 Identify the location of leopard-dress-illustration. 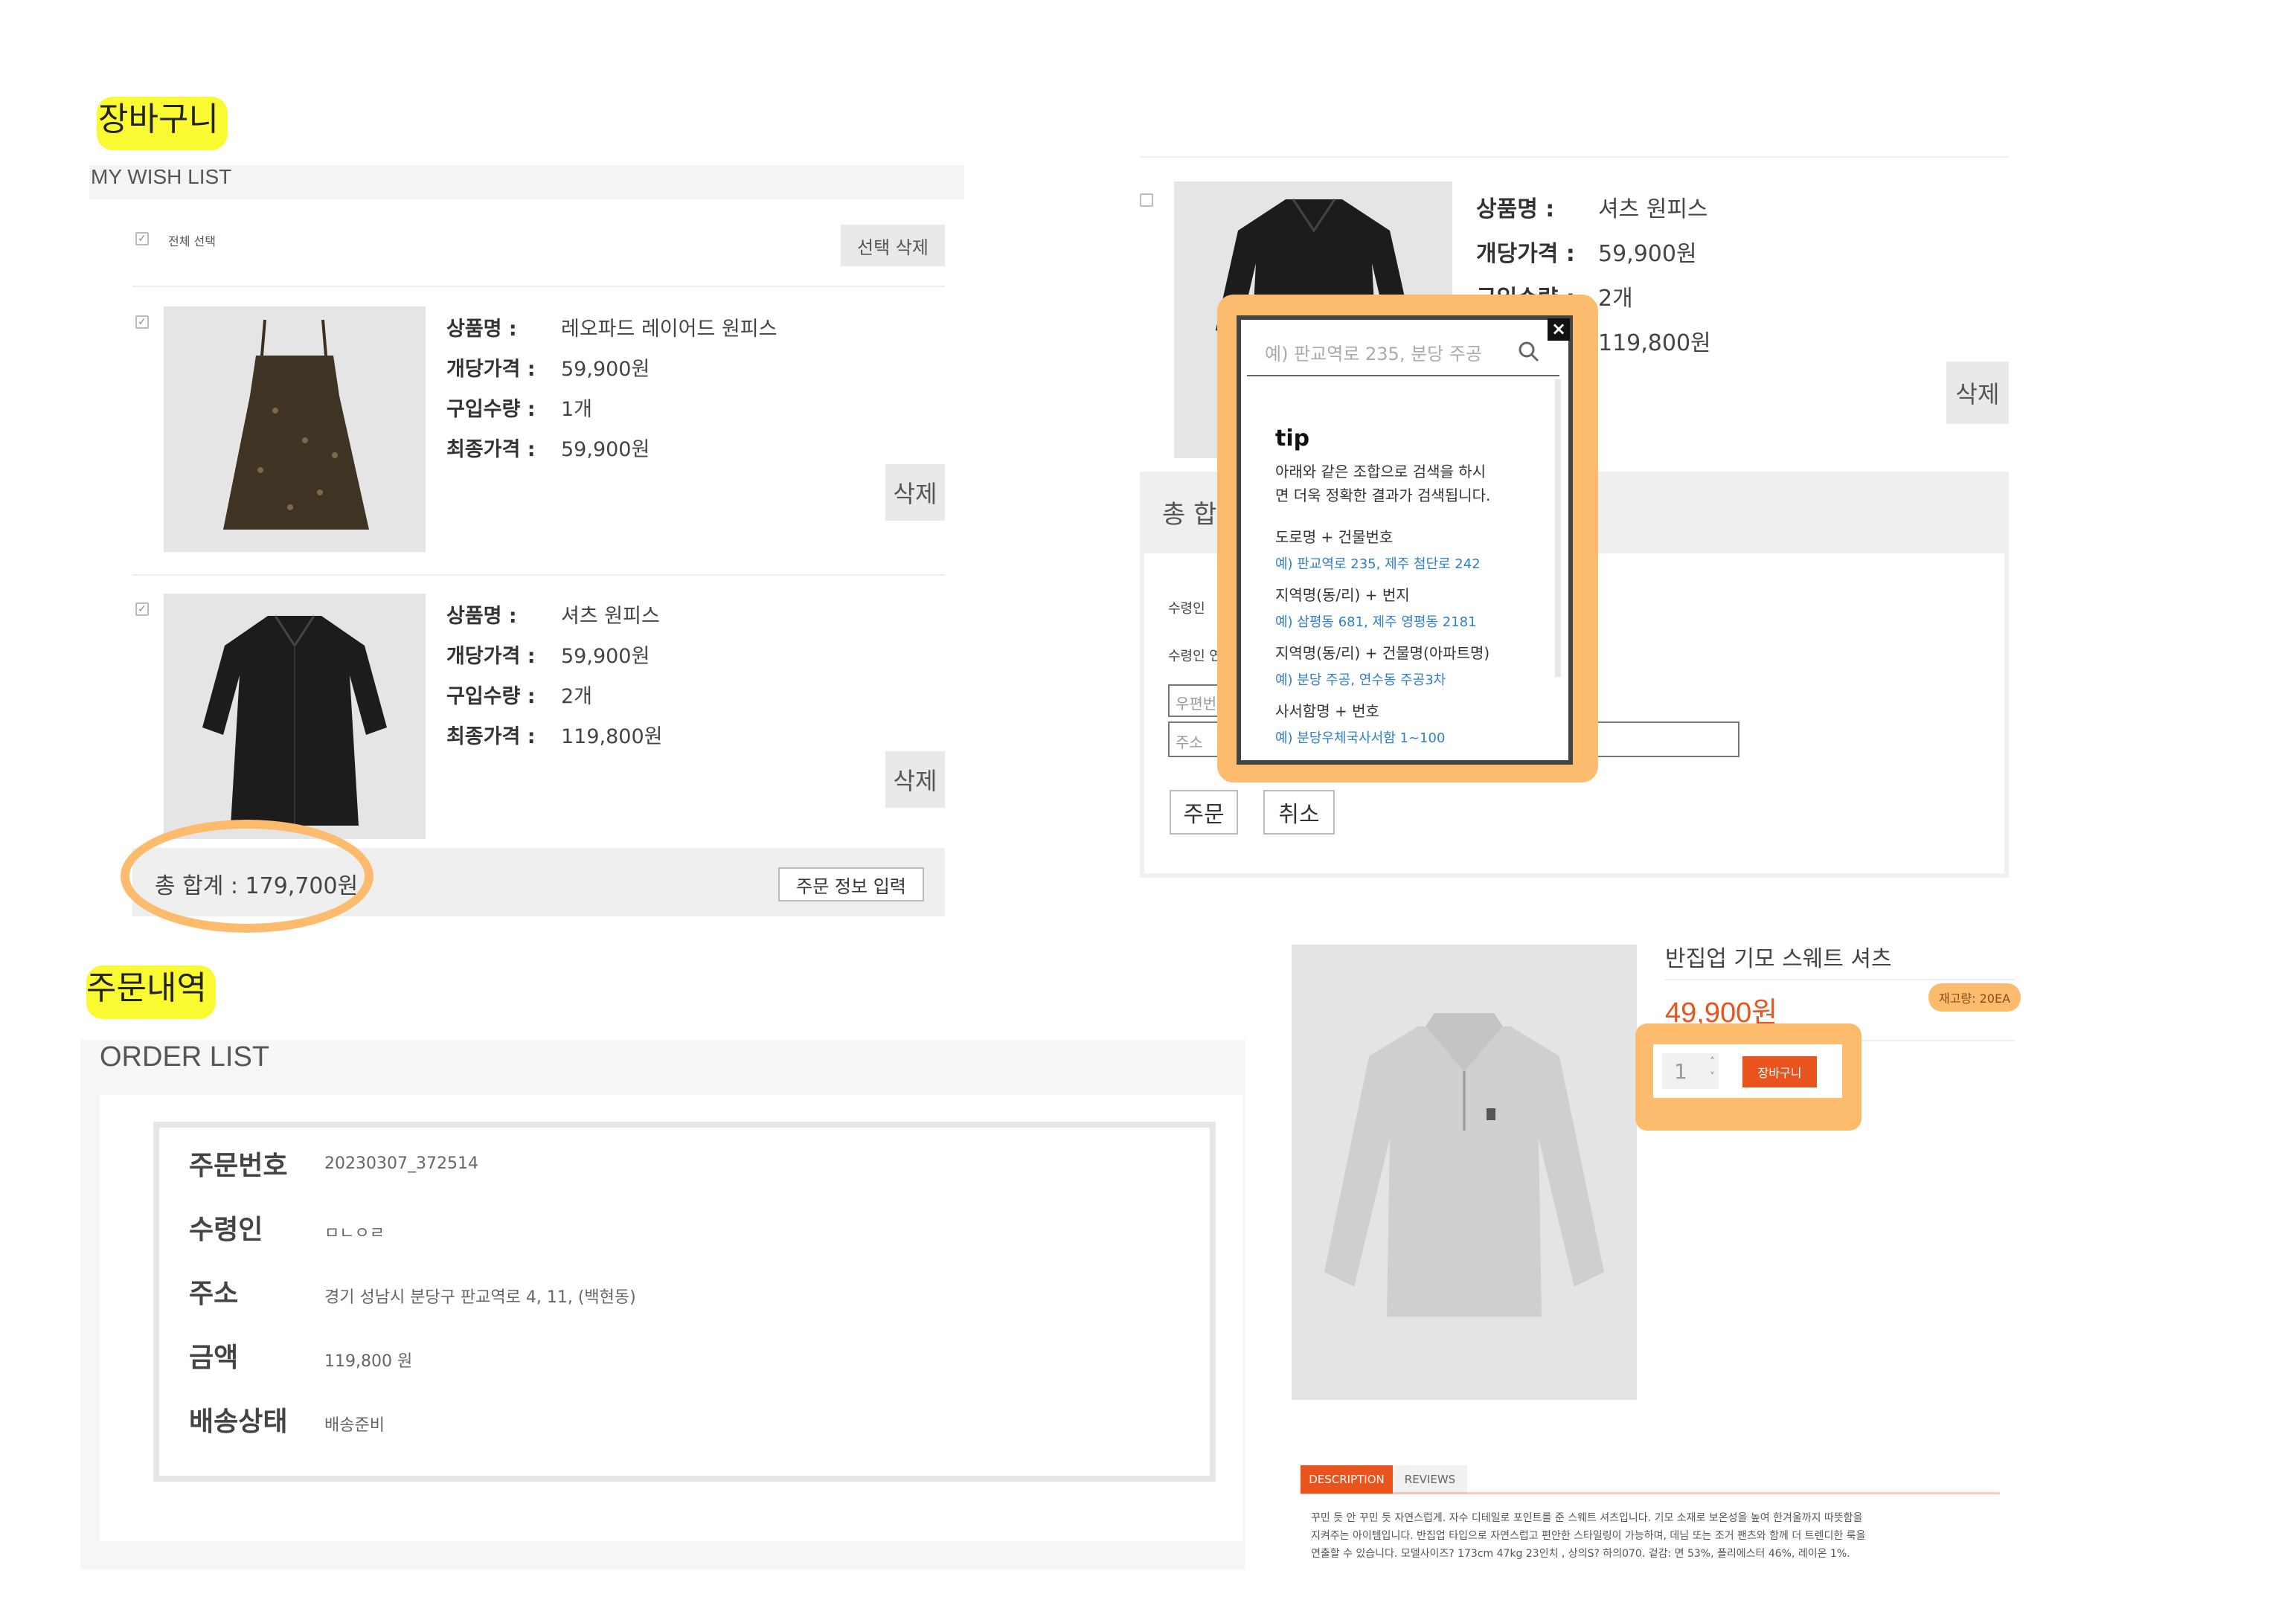
(296, 424).